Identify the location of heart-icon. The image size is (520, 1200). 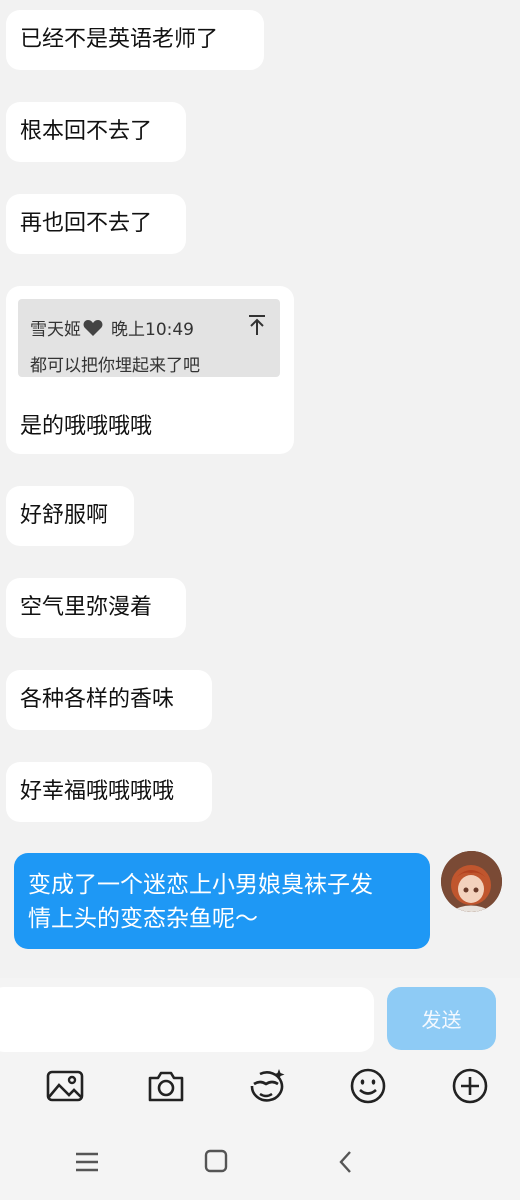
(93, 327).